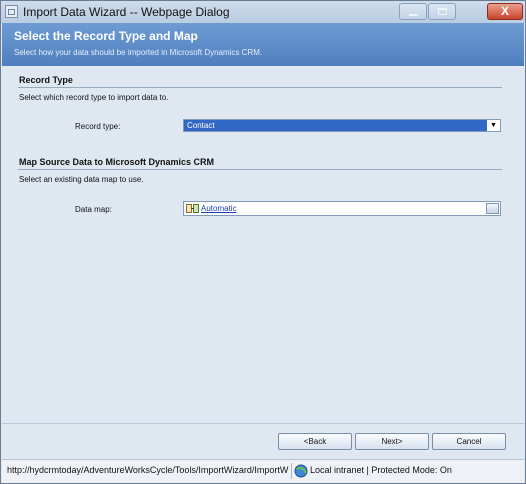  What do you see at coordinates (106, 36) in the screenshot?
I see `page-title: Select the Record Type and Map` at bounding box center [106, 36].